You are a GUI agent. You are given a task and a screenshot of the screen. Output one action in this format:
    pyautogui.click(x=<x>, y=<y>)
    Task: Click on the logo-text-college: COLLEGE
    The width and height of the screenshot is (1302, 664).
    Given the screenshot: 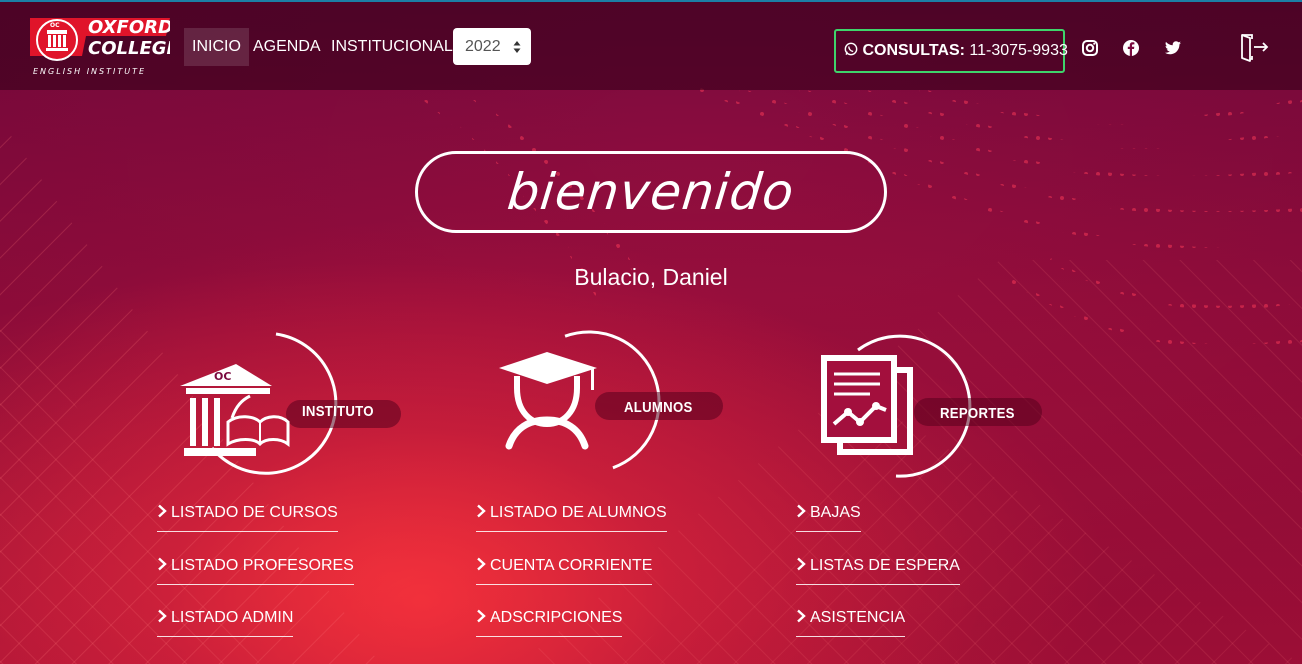 What is the action you would take?
    pyautogui.click(x=129, y=48)
    